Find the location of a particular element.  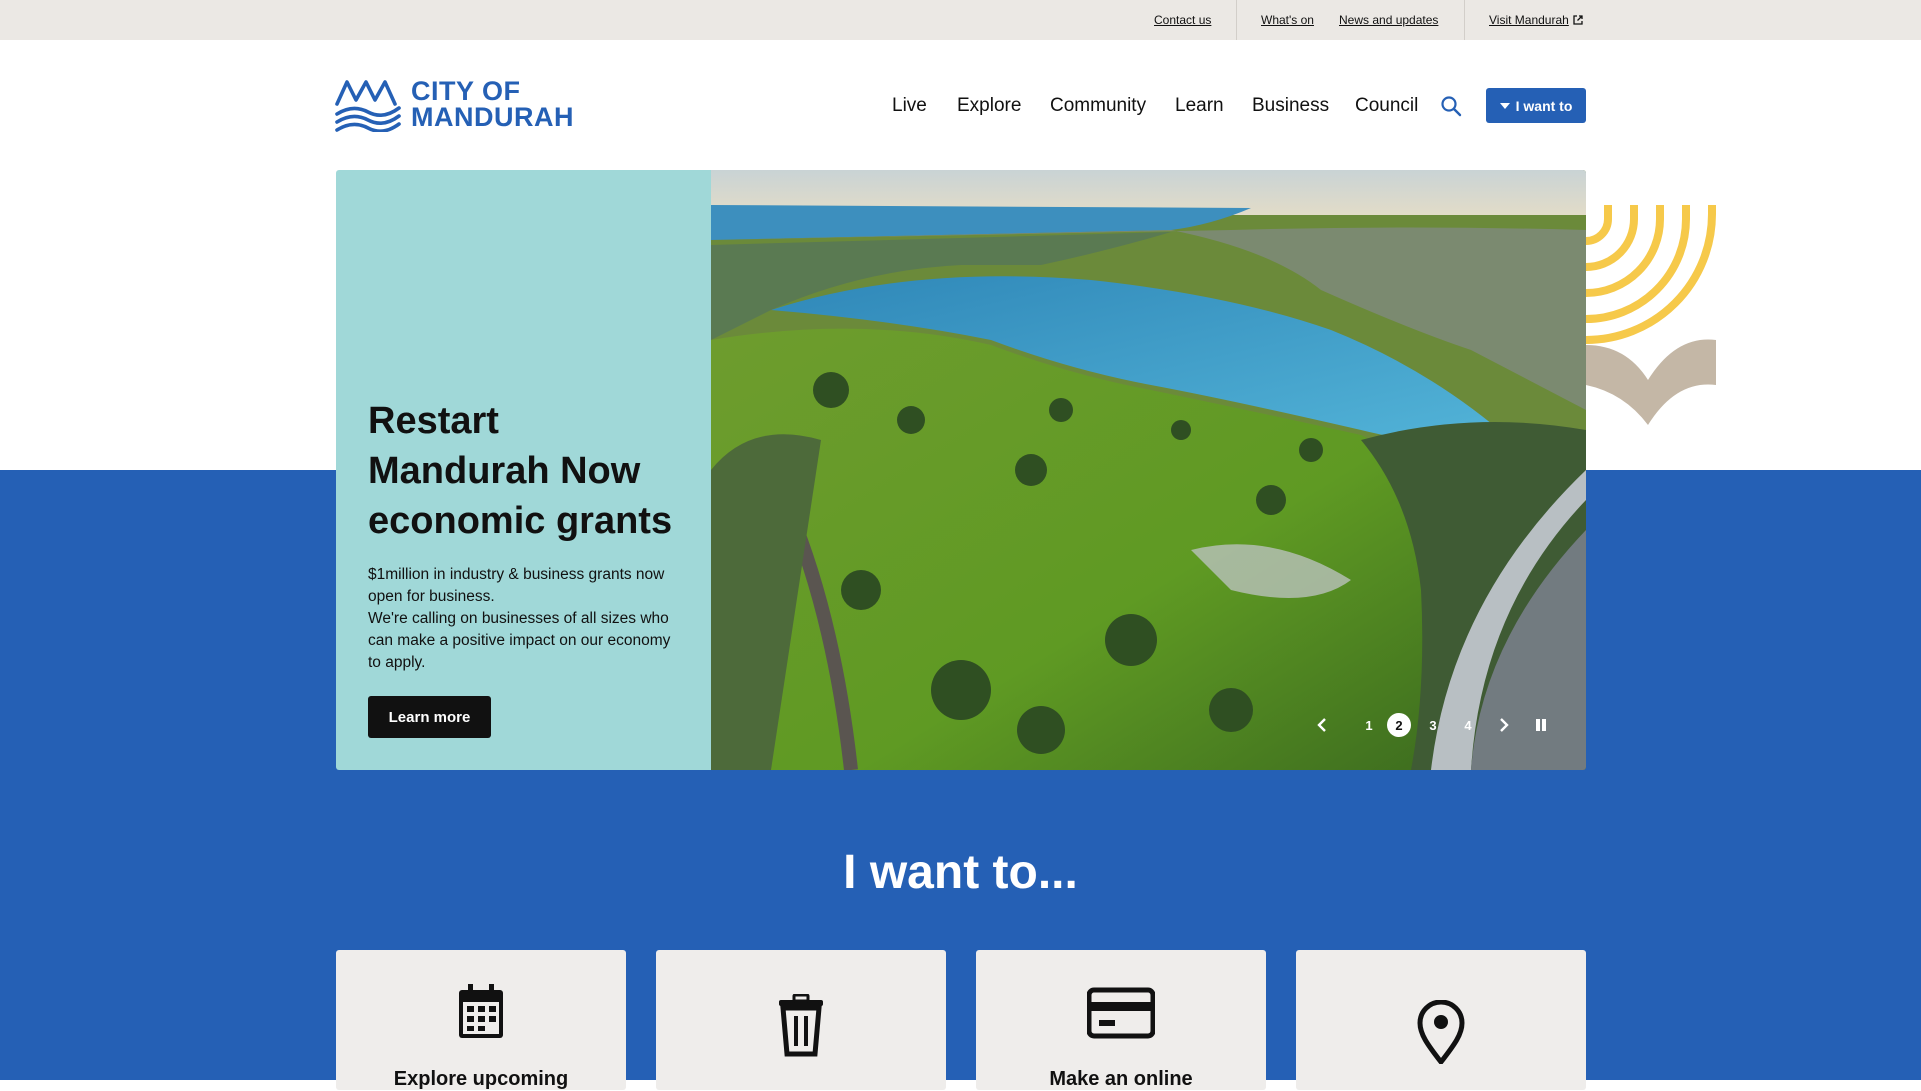

decorative-arcs-icon is located at coordinates (1651, 315).